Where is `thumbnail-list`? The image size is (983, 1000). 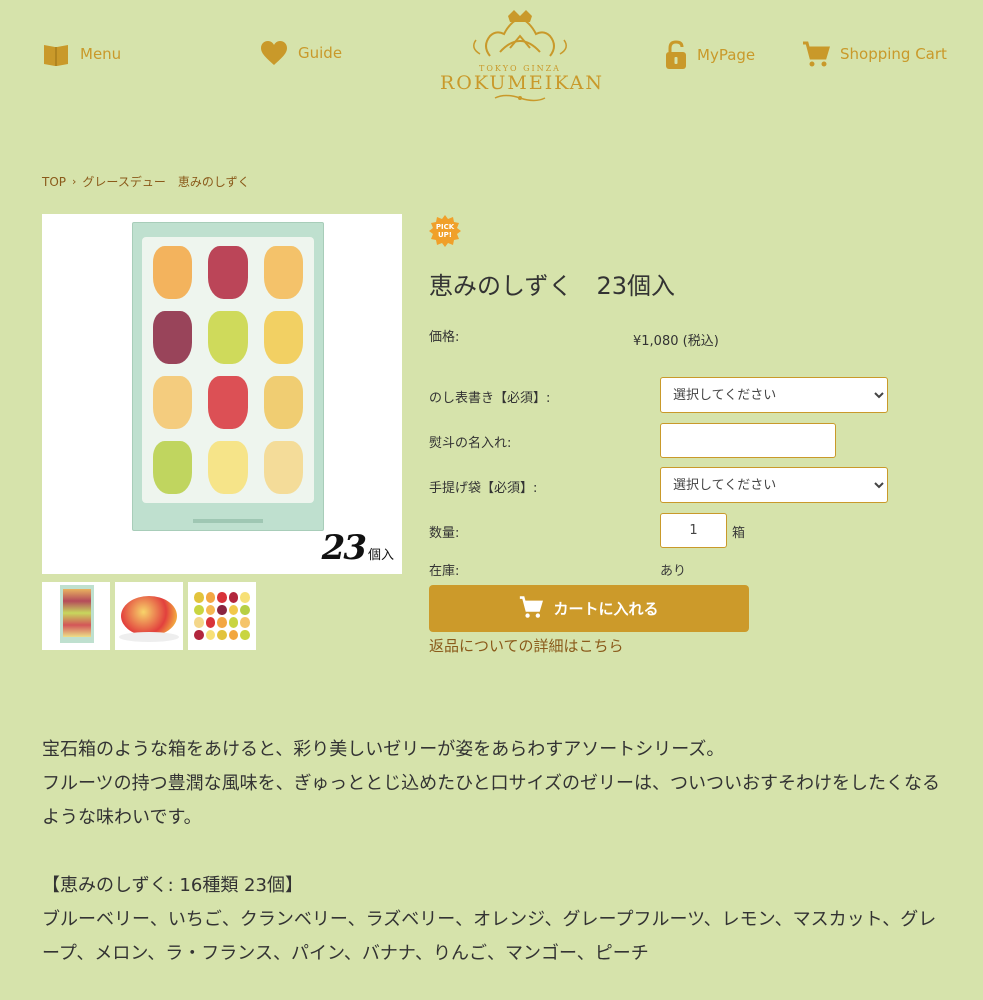
thumbnail-list is located at coordinates (149, 616).